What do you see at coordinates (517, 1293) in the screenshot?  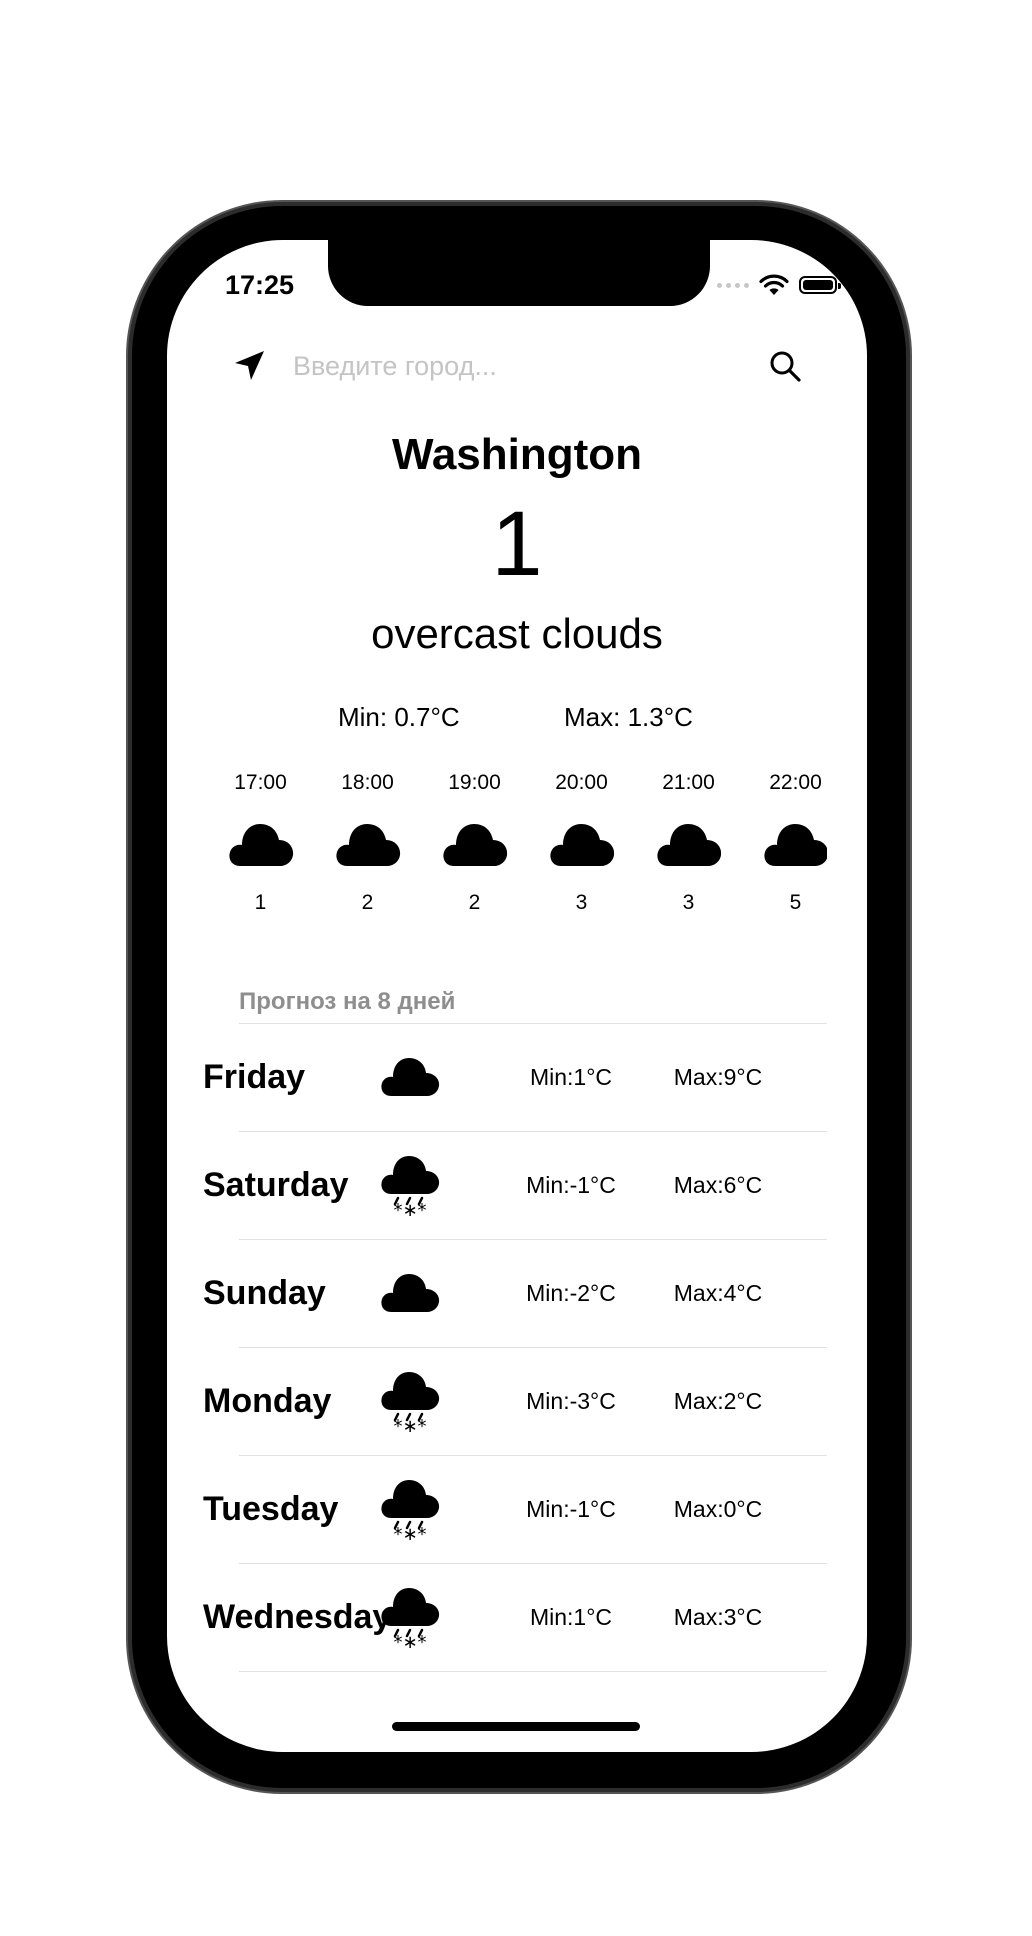 I see `forecast-row: Sunday Min:-2°C Max:4°C` at bounding box center [517, 1293].